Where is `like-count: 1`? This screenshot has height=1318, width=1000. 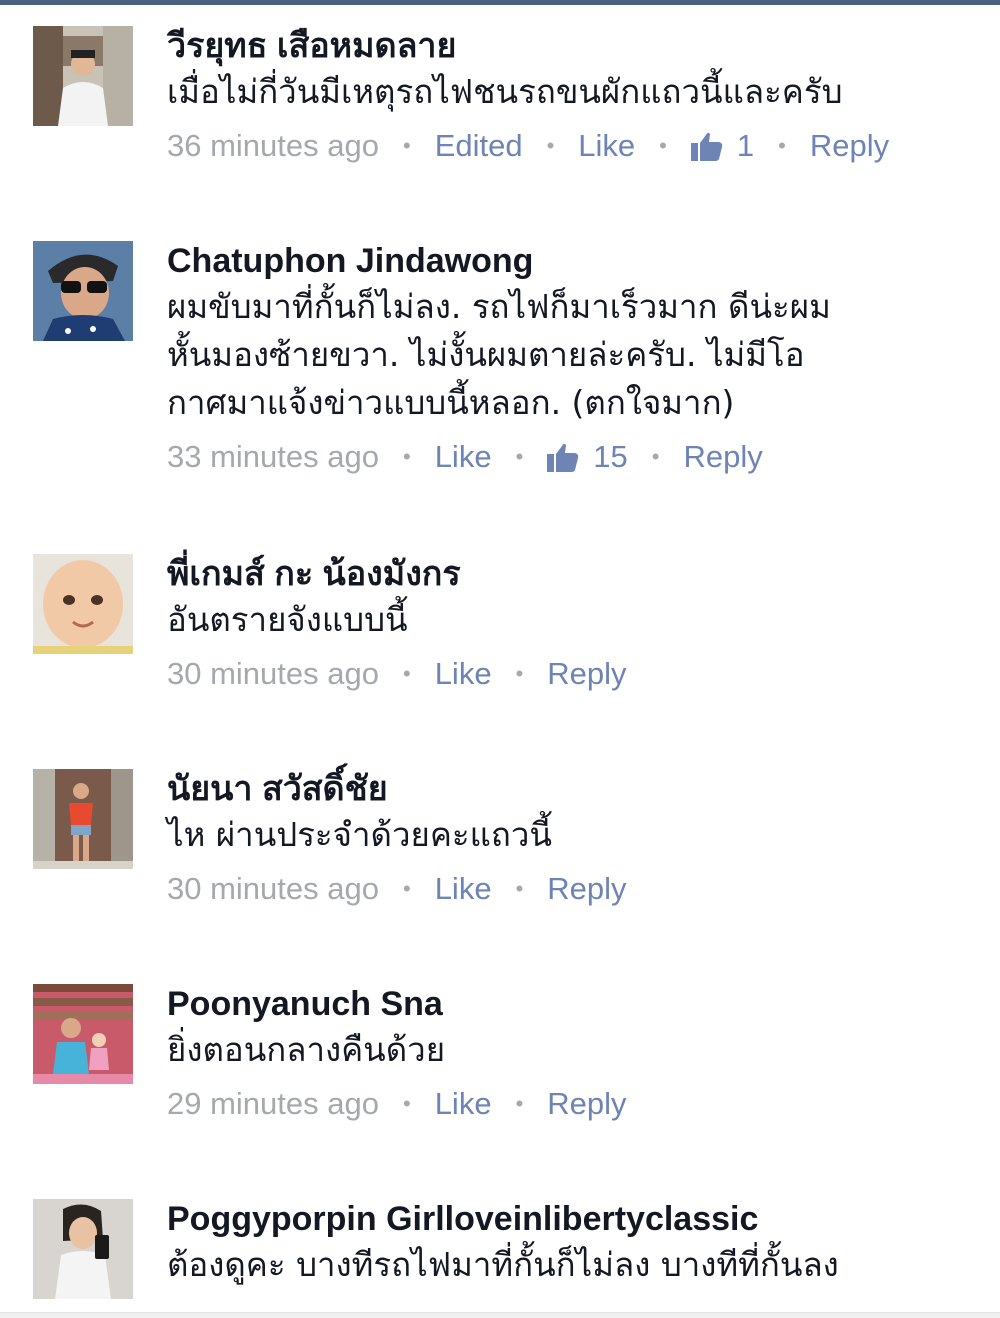
like-count: 1 is located at coordinates (722, 146).